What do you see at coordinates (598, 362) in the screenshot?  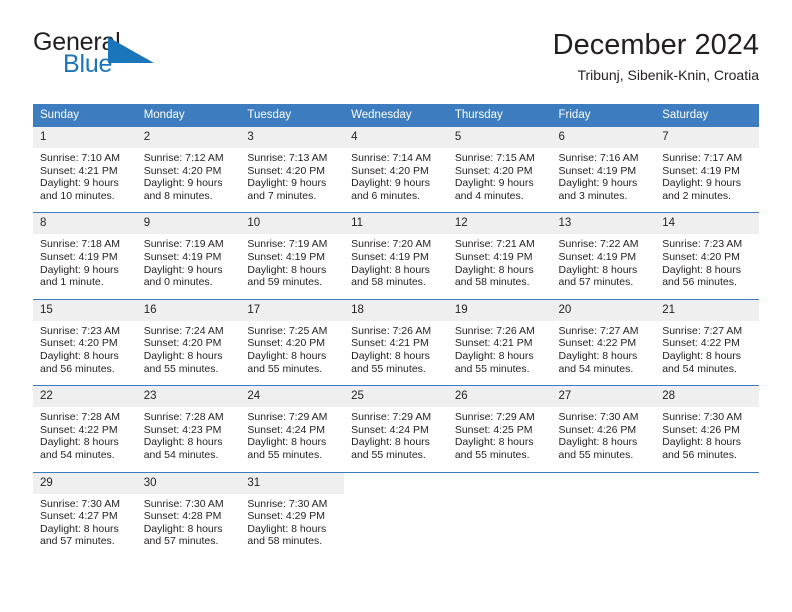 I see `daylight-text: Daylight: 8 hours and 54 minutes.` at bounding box center [598, 362].